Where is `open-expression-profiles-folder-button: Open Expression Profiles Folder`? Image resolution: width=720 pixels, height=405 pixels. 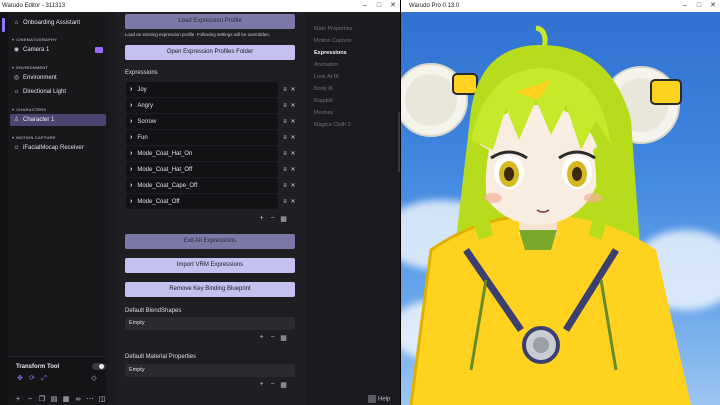 open-expression-profiles-folder-button: Open Expression Profiles Folder is located at coordinates (210, 52).